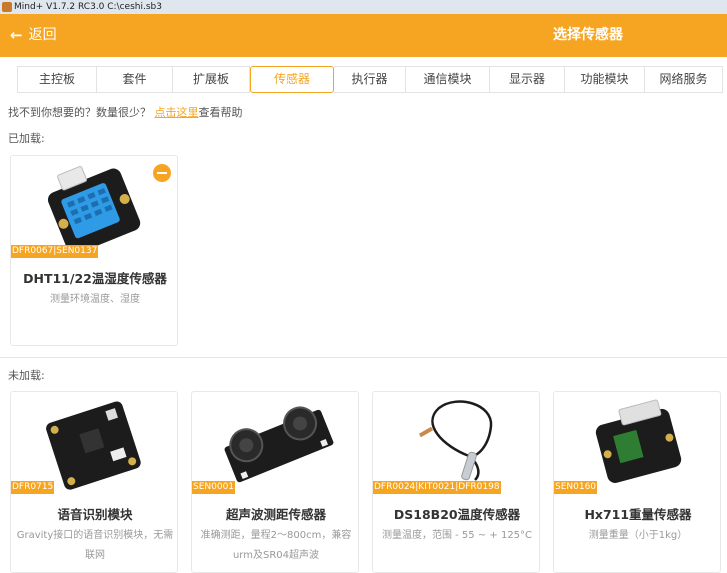 Image resolution: width=727 pixels, height=573 pixels. What do you see at coordinates (95, 514) in the screenshot?
I see `sensor-name: 语音识别模块` at bounding box center [95, 514].